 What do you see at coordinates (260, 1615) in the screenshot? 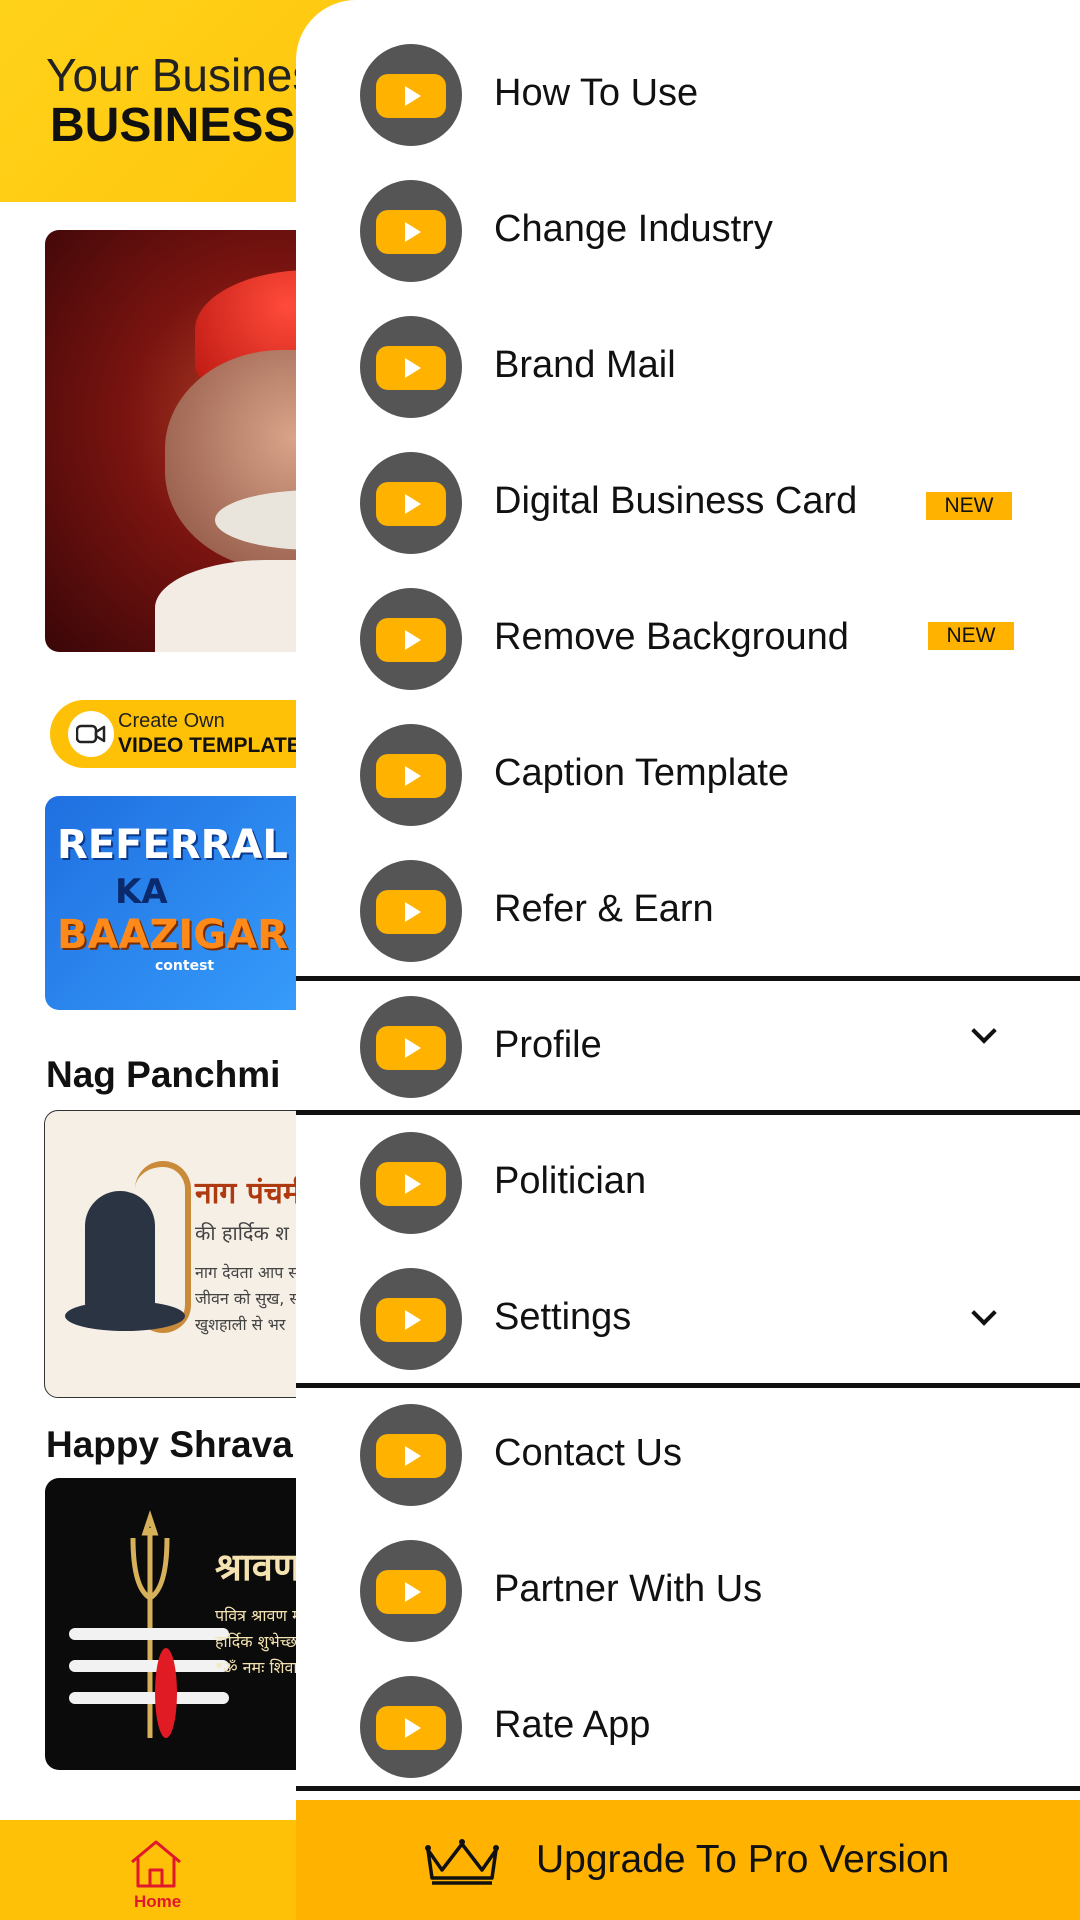
I see `shravan-text2: पवित्र श्रावण मा` at bounding box center [260, 1615].